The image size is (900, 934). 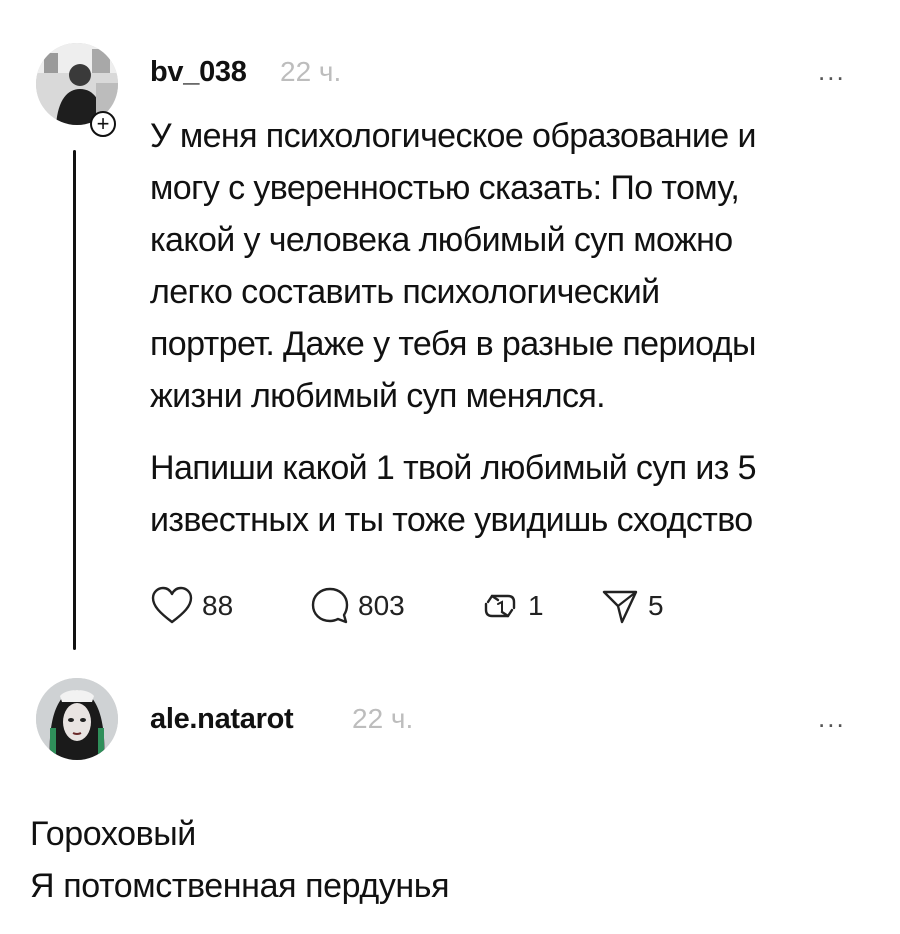 I want to click on comment-button: 803, so click(x=357, y=606).